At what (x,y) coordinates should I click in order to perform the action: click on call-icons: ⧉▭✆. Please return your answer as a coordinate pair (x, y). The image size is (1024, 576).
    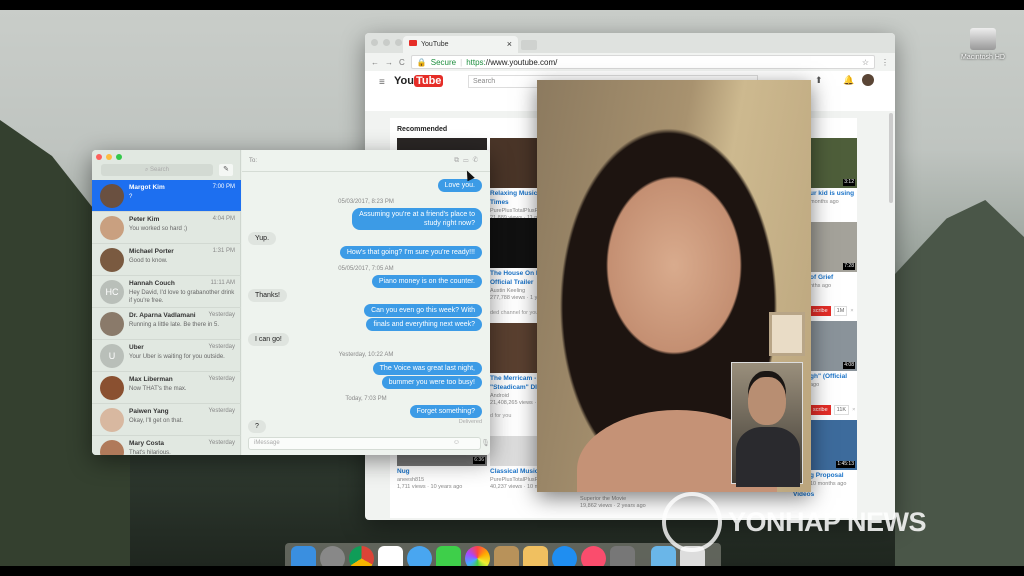
    Looking at the image, I should click on (468, 161).